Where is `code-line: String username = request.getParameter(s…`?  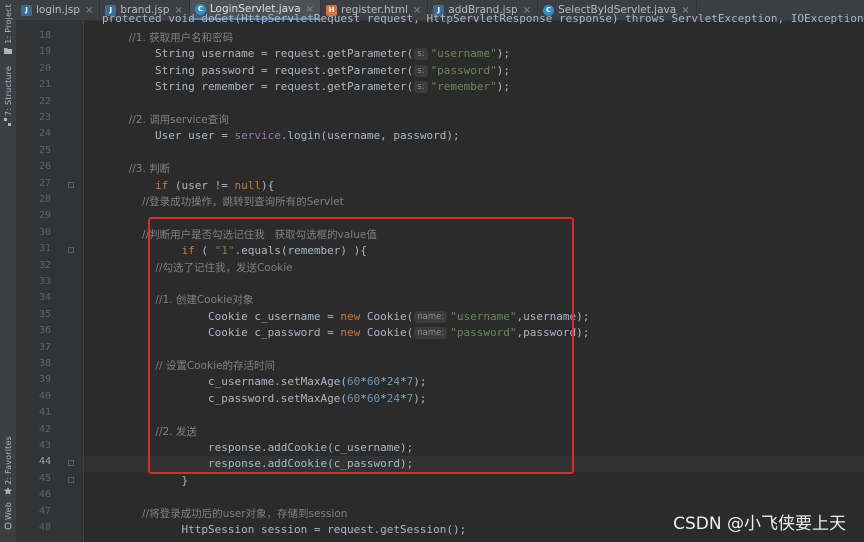
code-line: String username = request.getParameter(s… is located at coordinates (306, 54).